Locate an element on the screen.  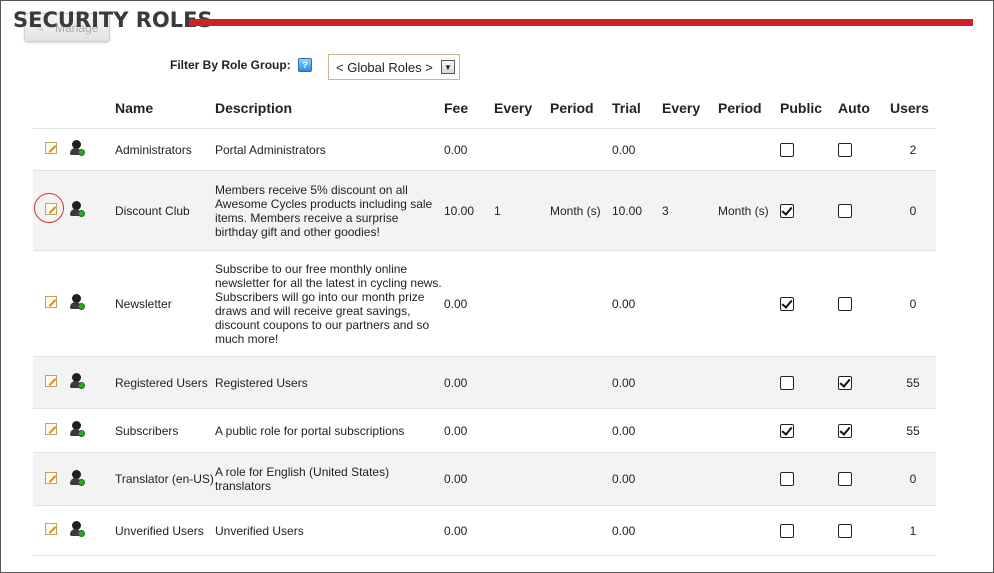
chevron-down-icon: ▼ is located at coordinates (448, 67).